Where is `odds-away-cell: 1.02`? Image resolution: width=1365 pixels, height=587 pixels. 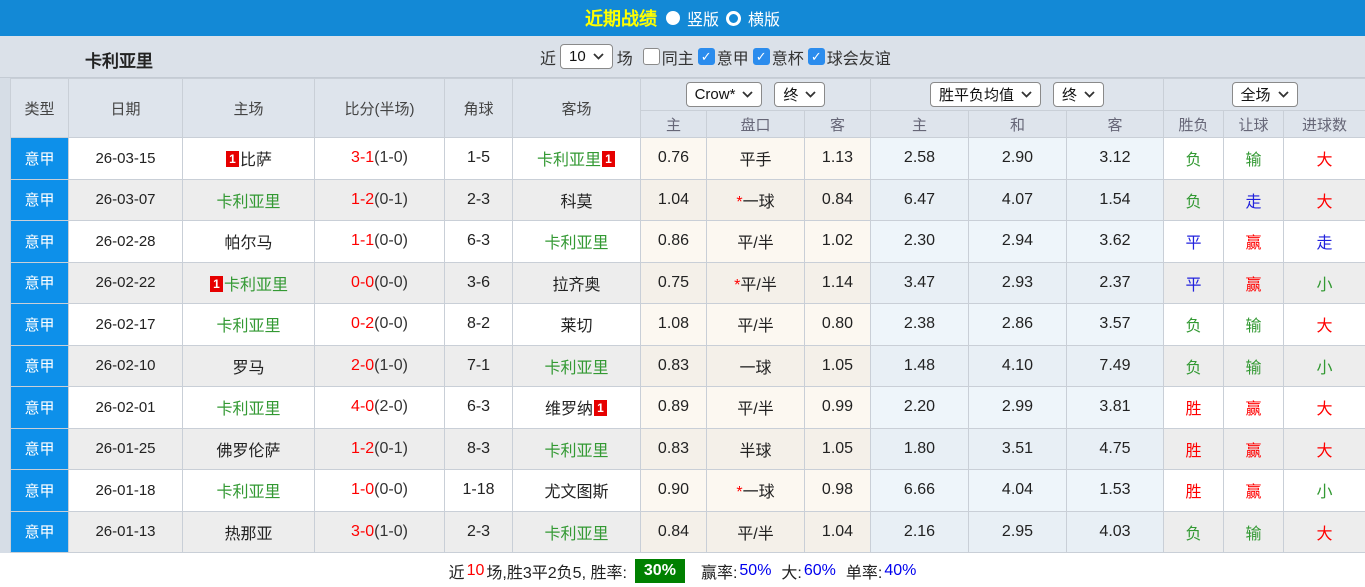 odds-away-cell: 1.02 is located at coordinates (837, 241).